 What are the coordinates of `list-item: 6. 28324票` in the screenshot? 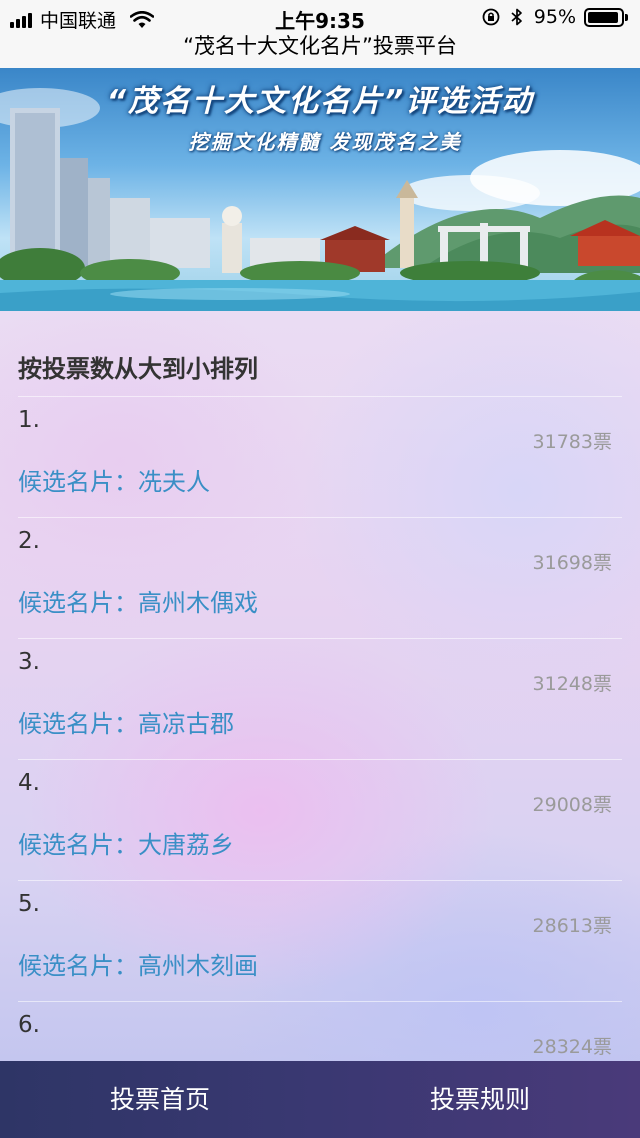 It's located at (320, 1031).